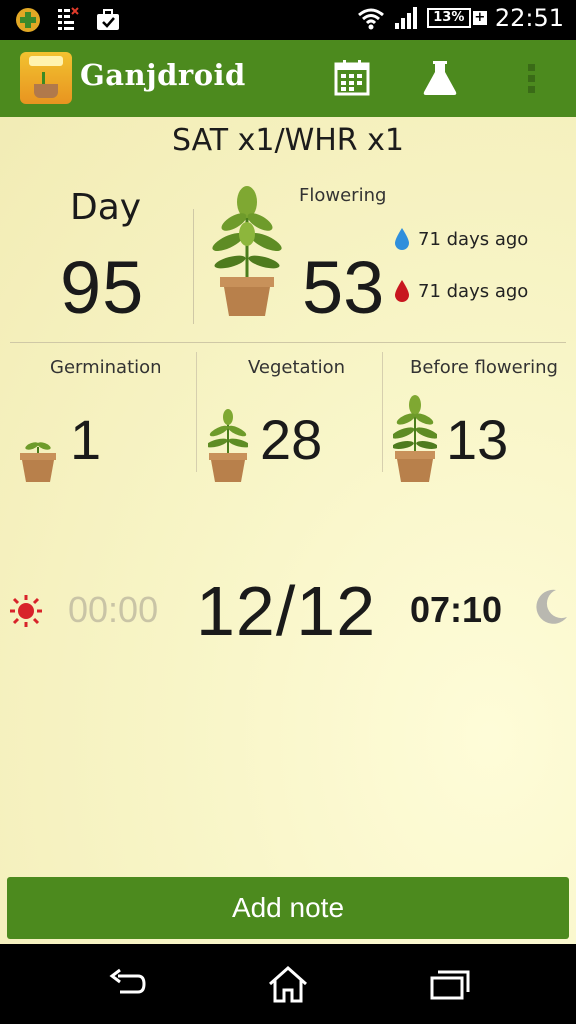  I want to click on back-button, so click(128, 984).